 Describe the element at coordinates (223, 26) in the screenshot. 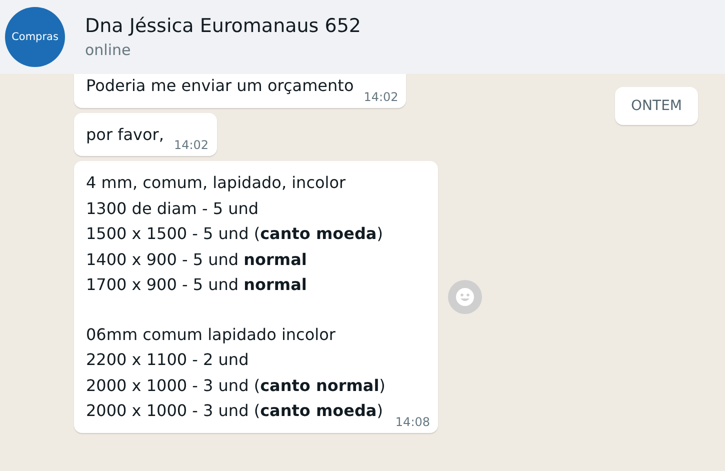

I see `contact-name: Dna Jéssica Euromanaus 652` at that location.